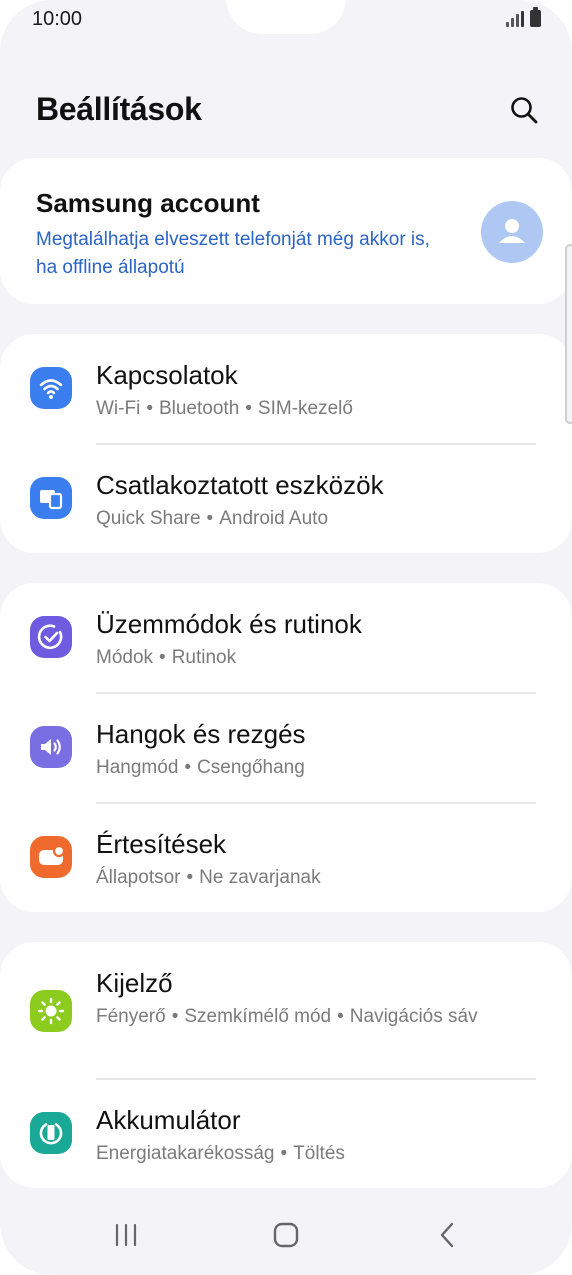  What do you see at coordinates (286, 389) in the screenshot?
I see `setting-item-connections: Kapcsolatok Wi-Fi • Bluetooth • SIM-kezelő` at bounding box center [286, 389].